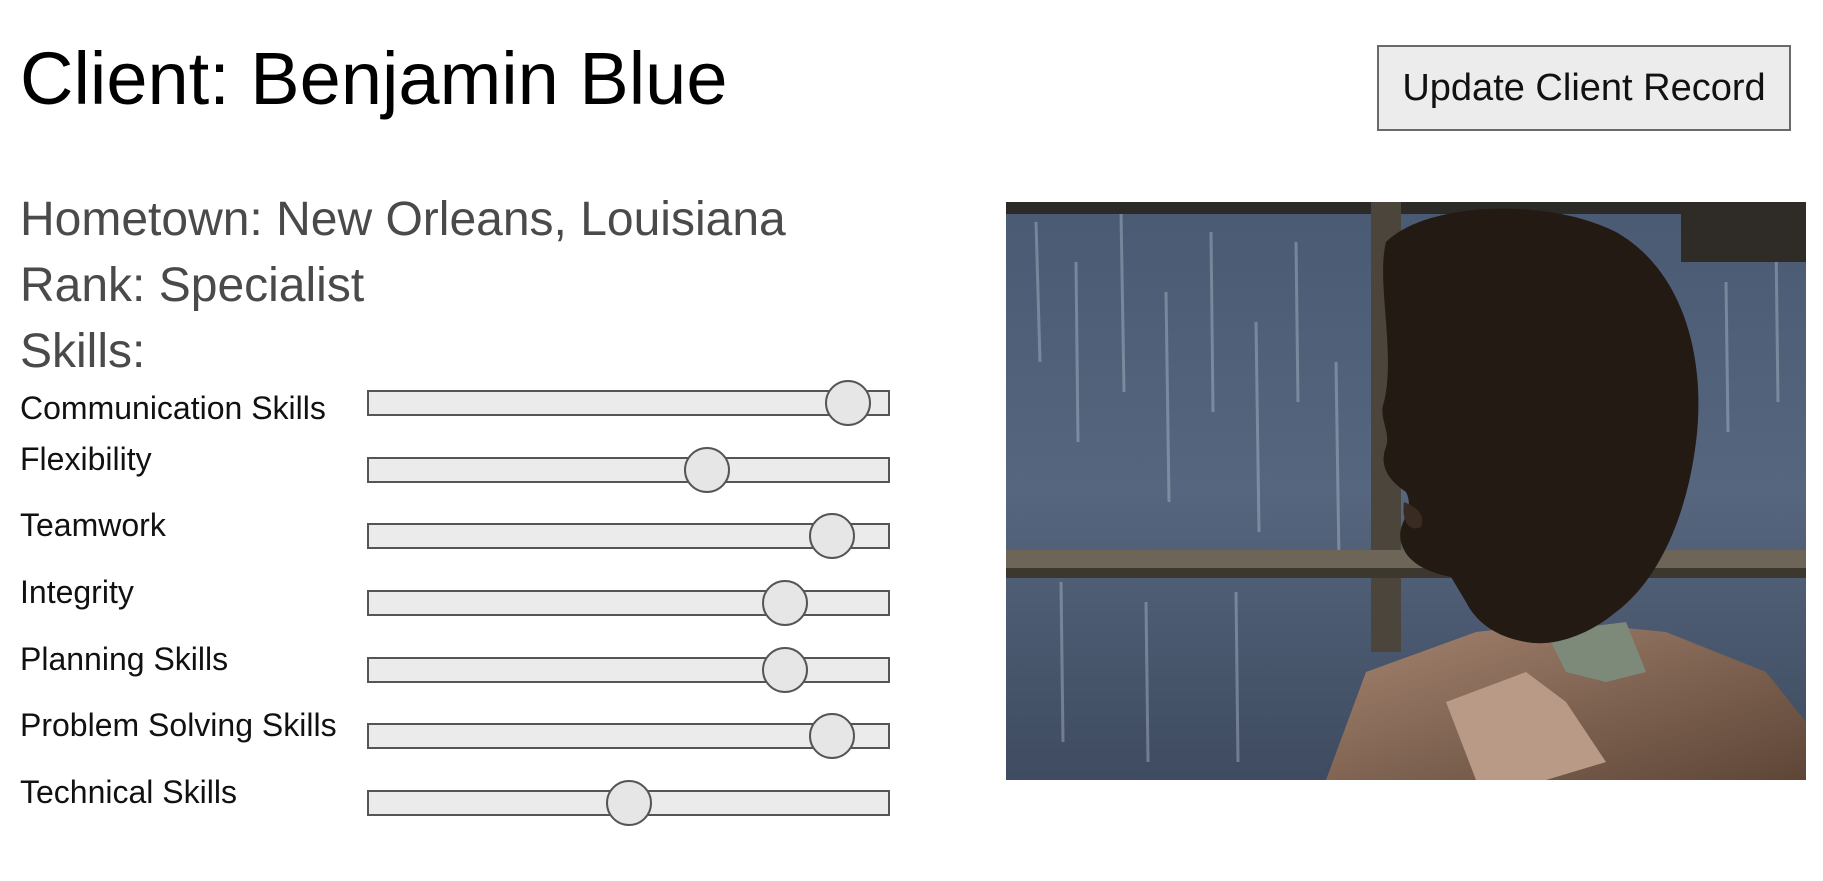  I want to click on skill-label: Planning Skills, so click(124, 659).